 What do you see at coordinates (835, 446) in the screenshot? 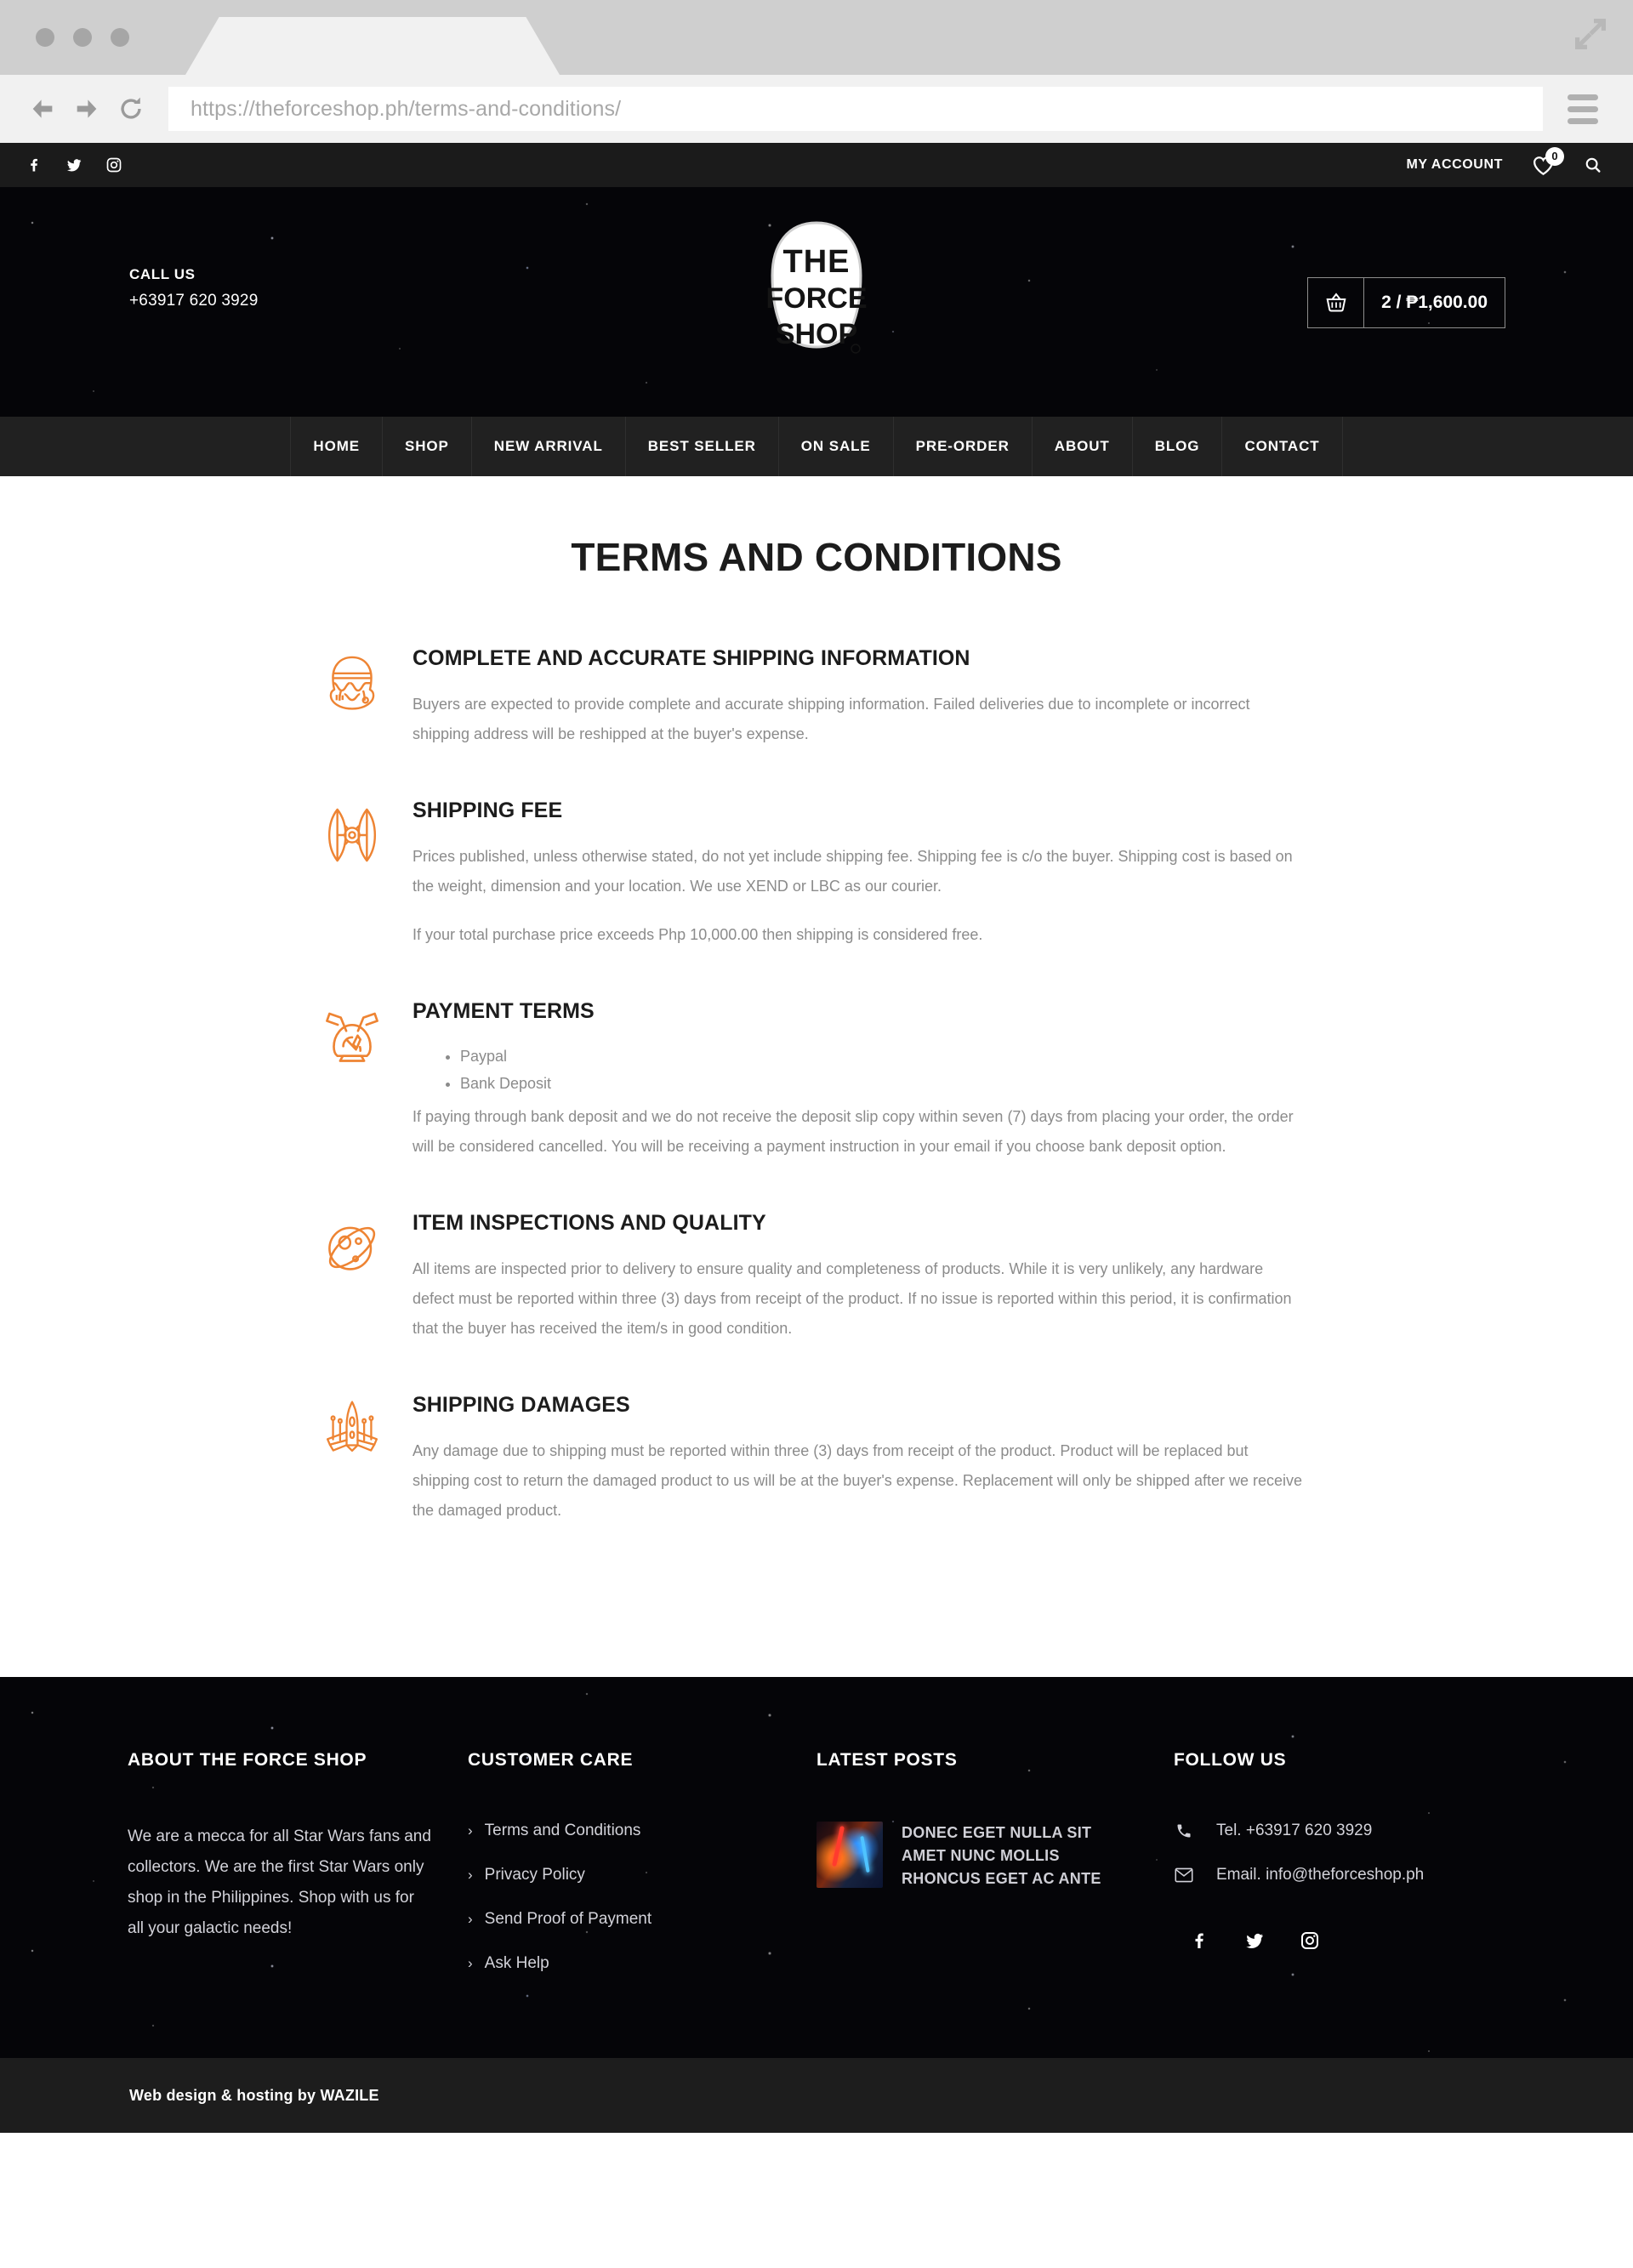
I see `nav-item-on-sale: ON SALE` at bounding box center [835, 446].